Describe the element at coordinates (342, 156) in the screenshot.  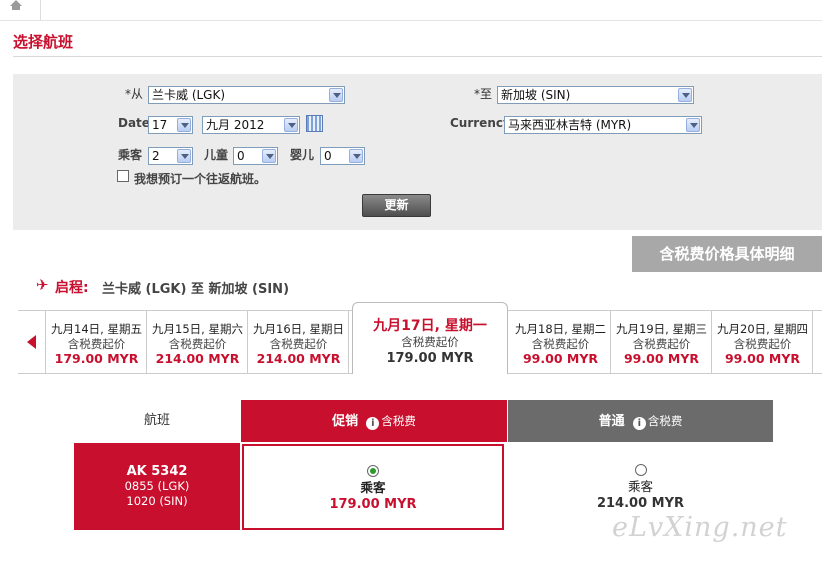
I see `infants-select: 0` at that location.